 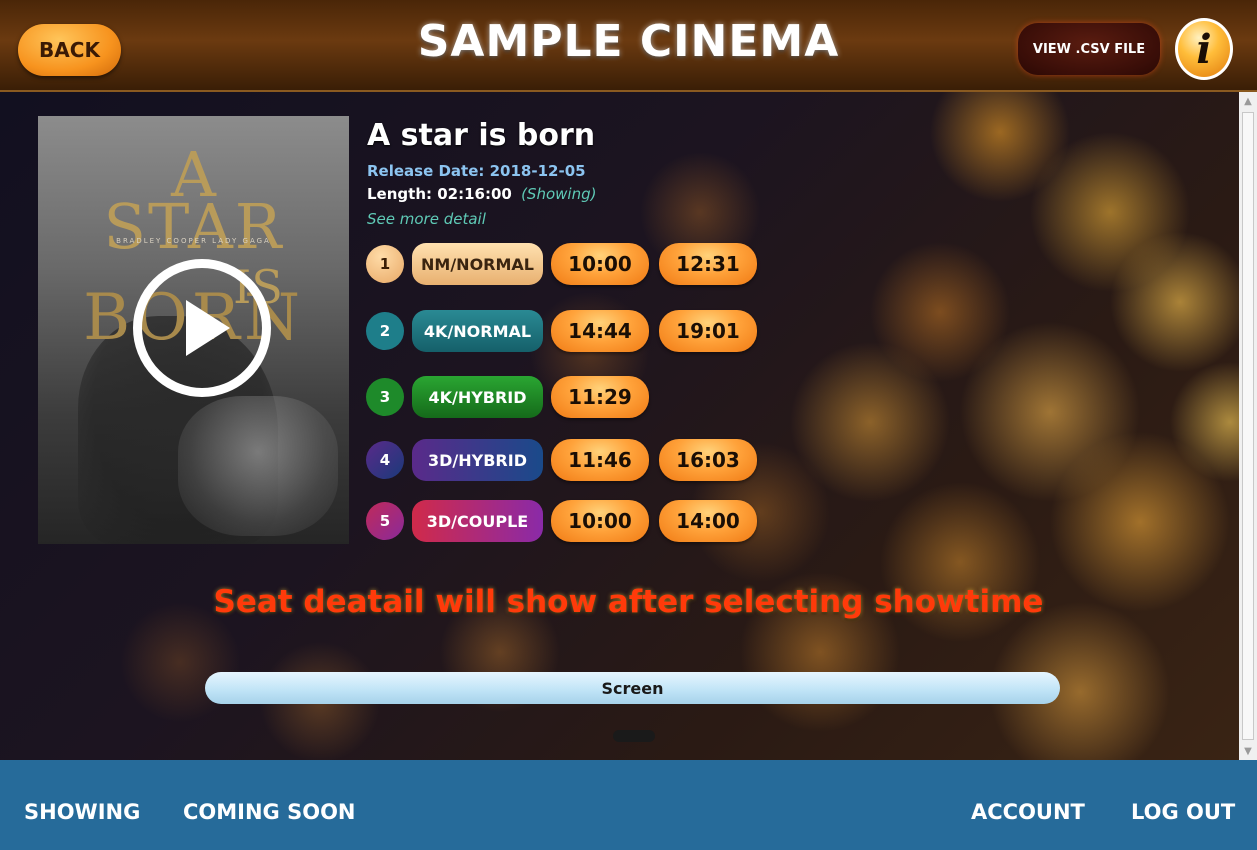 I want to click on movie-title: A star is born, so click(x=481, y=135).